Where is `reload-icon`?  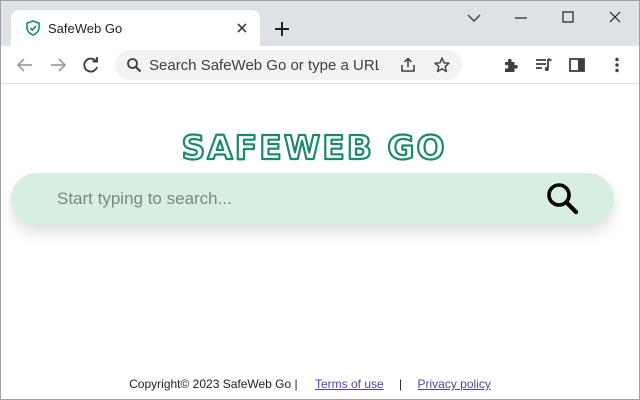 reload-icon is located at coordinates (91, 65).